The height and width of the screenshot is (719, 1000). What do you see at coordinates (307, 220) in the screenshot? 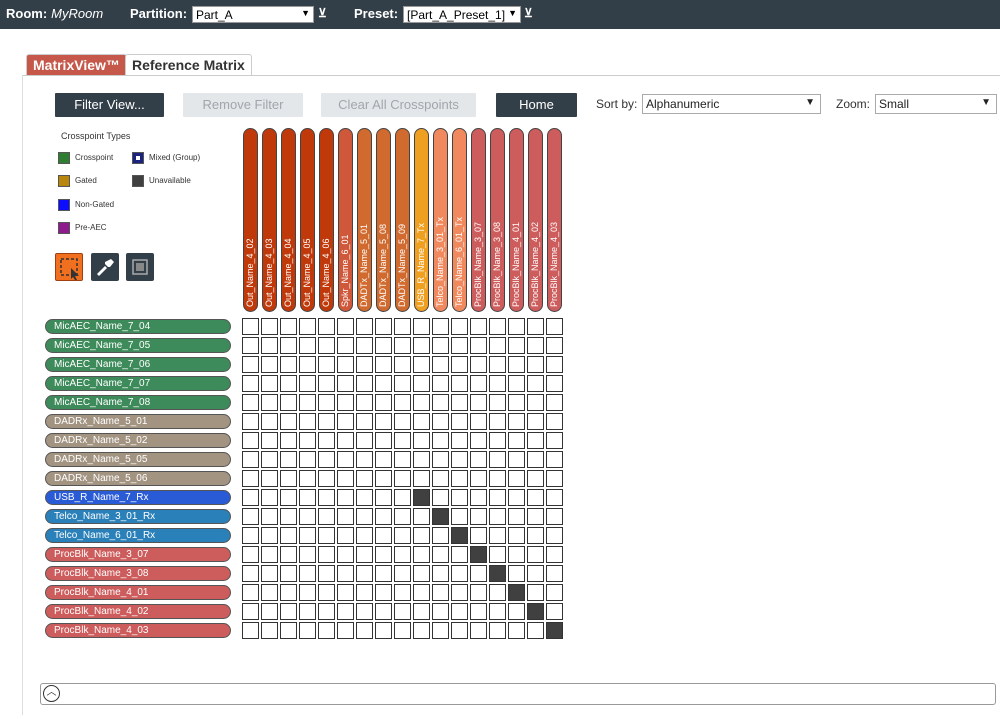
I see `column-header: Out_Name_4_05` at bounding box center [307, 220].